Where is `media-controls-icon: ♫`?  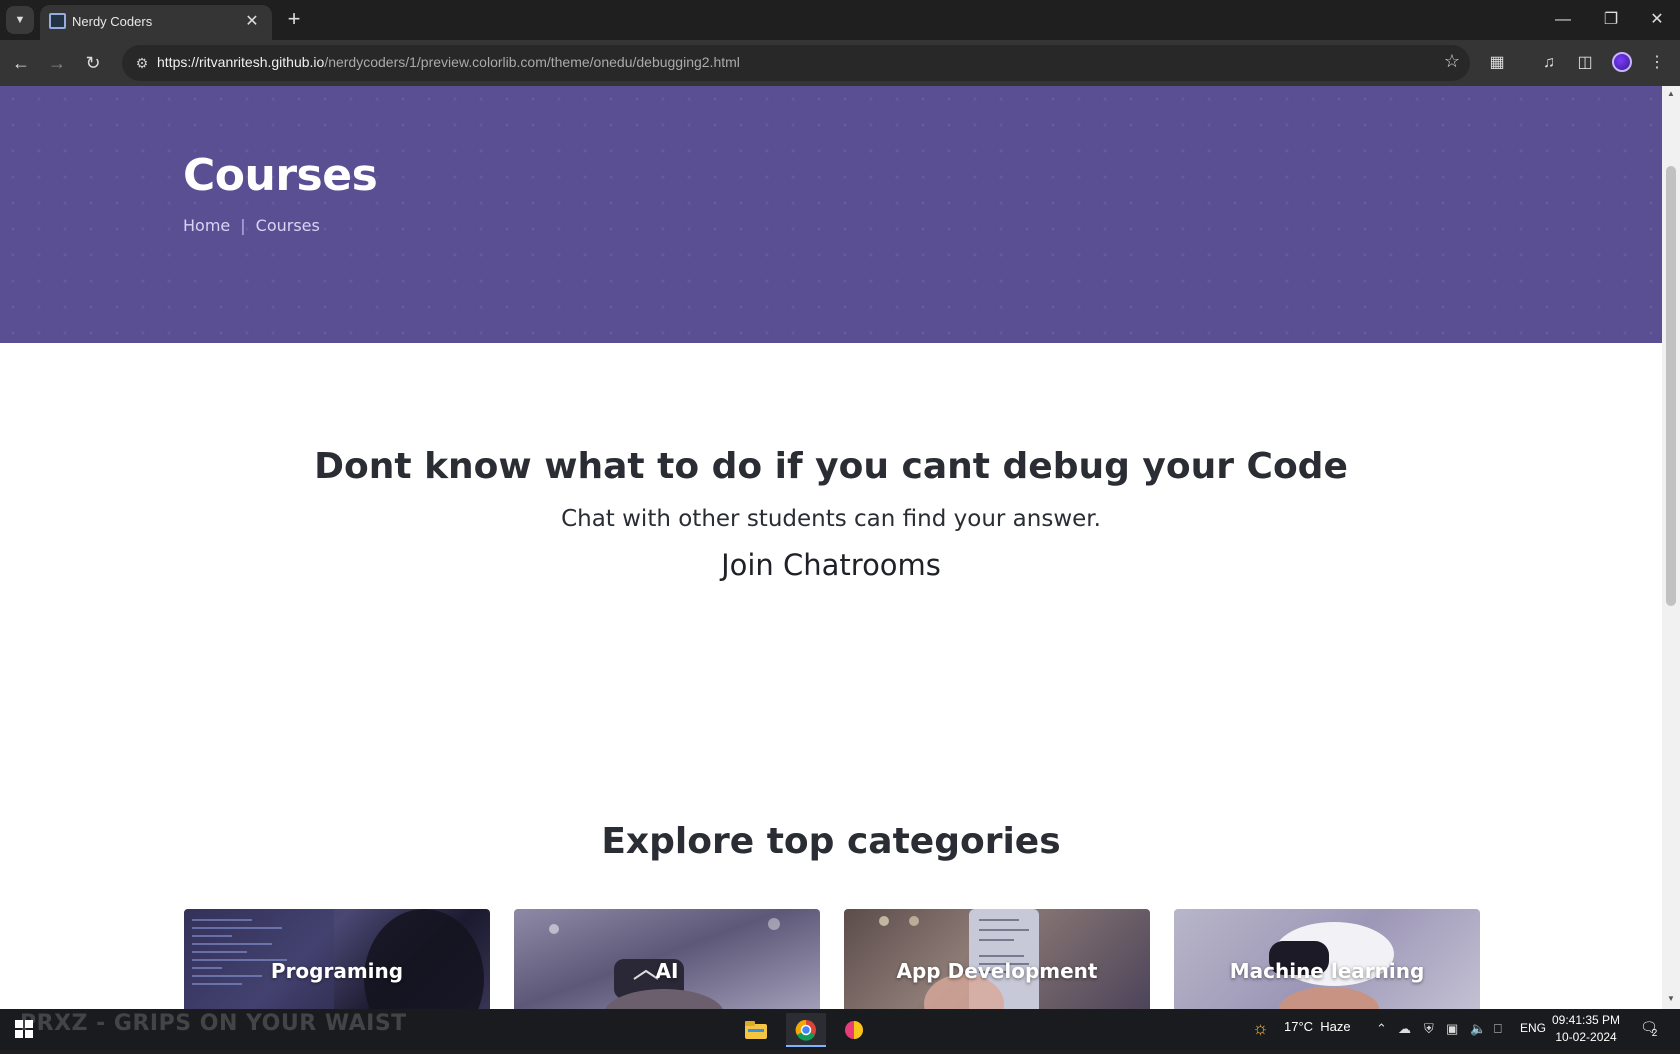
media-controls-icon: ♫ is located at coordinates (1549, 63).